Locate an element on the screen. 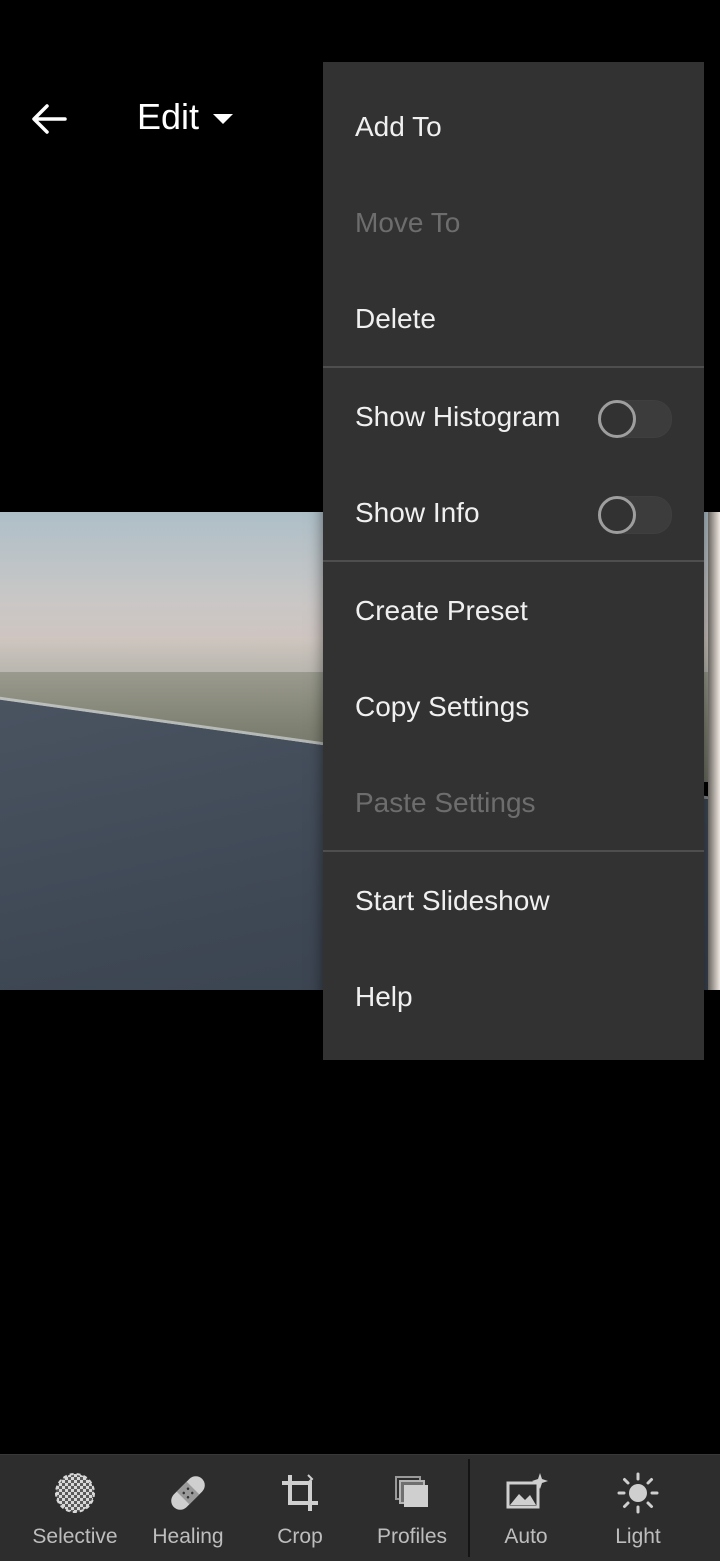 Image resolution: width=720 pixels, height=1561 pixels. back-button is located at coordinates (49, 119).